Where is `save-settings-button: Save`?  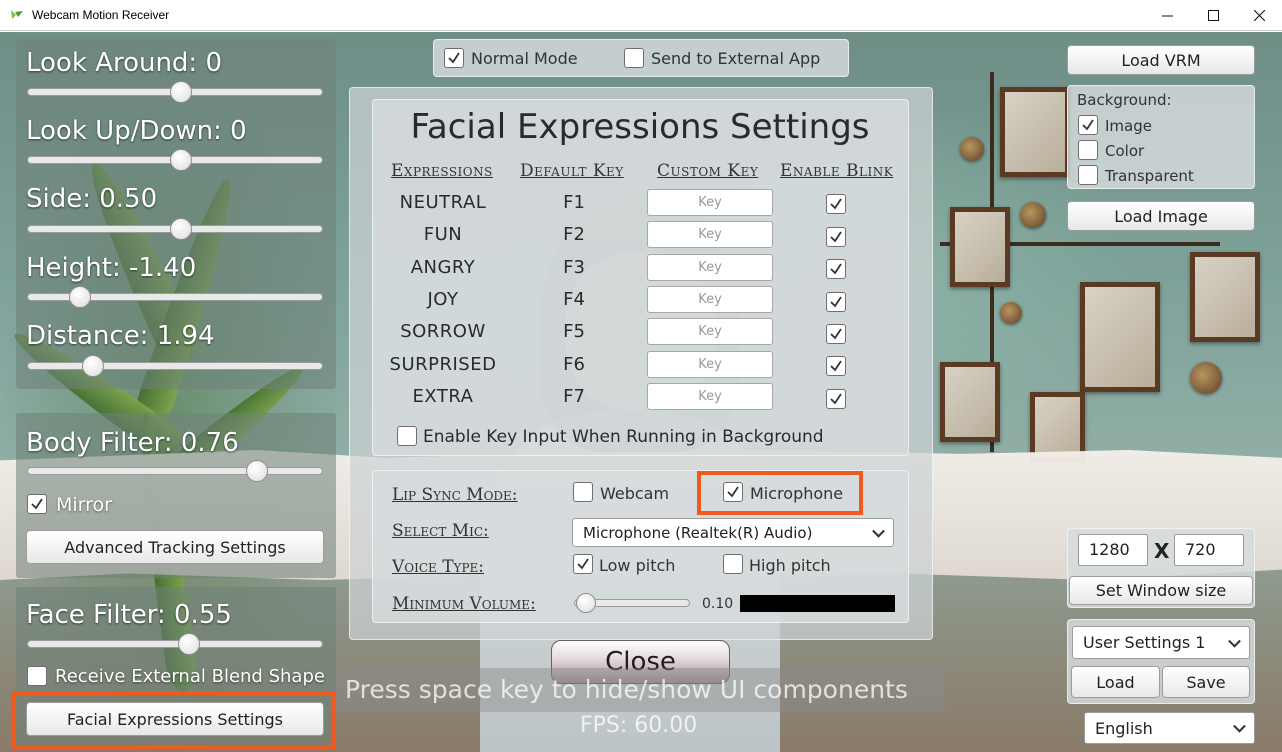
save-settings-button: Save is located at coordinates (1206, 682).